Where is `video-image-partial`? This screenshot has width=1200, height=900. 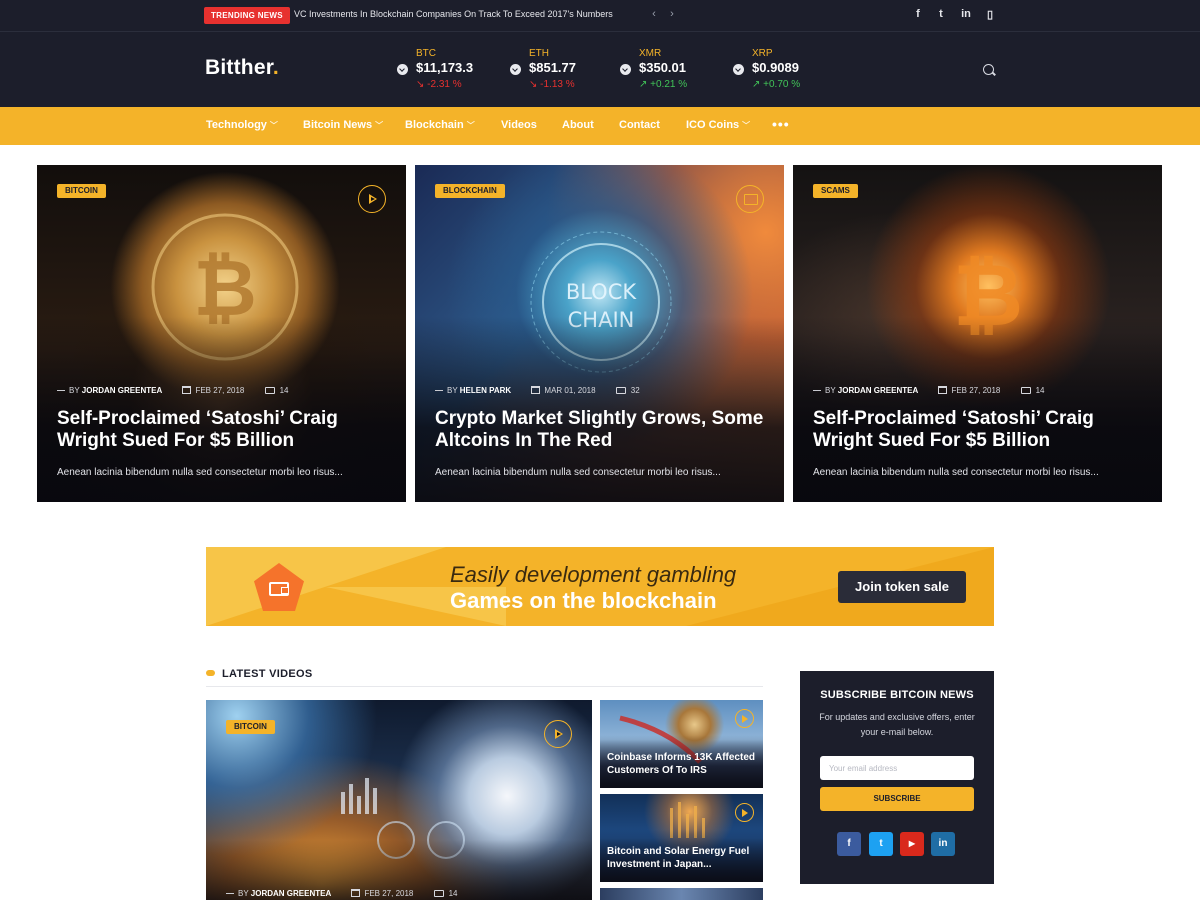
video-image-partial is located at coordinates (681, 894).